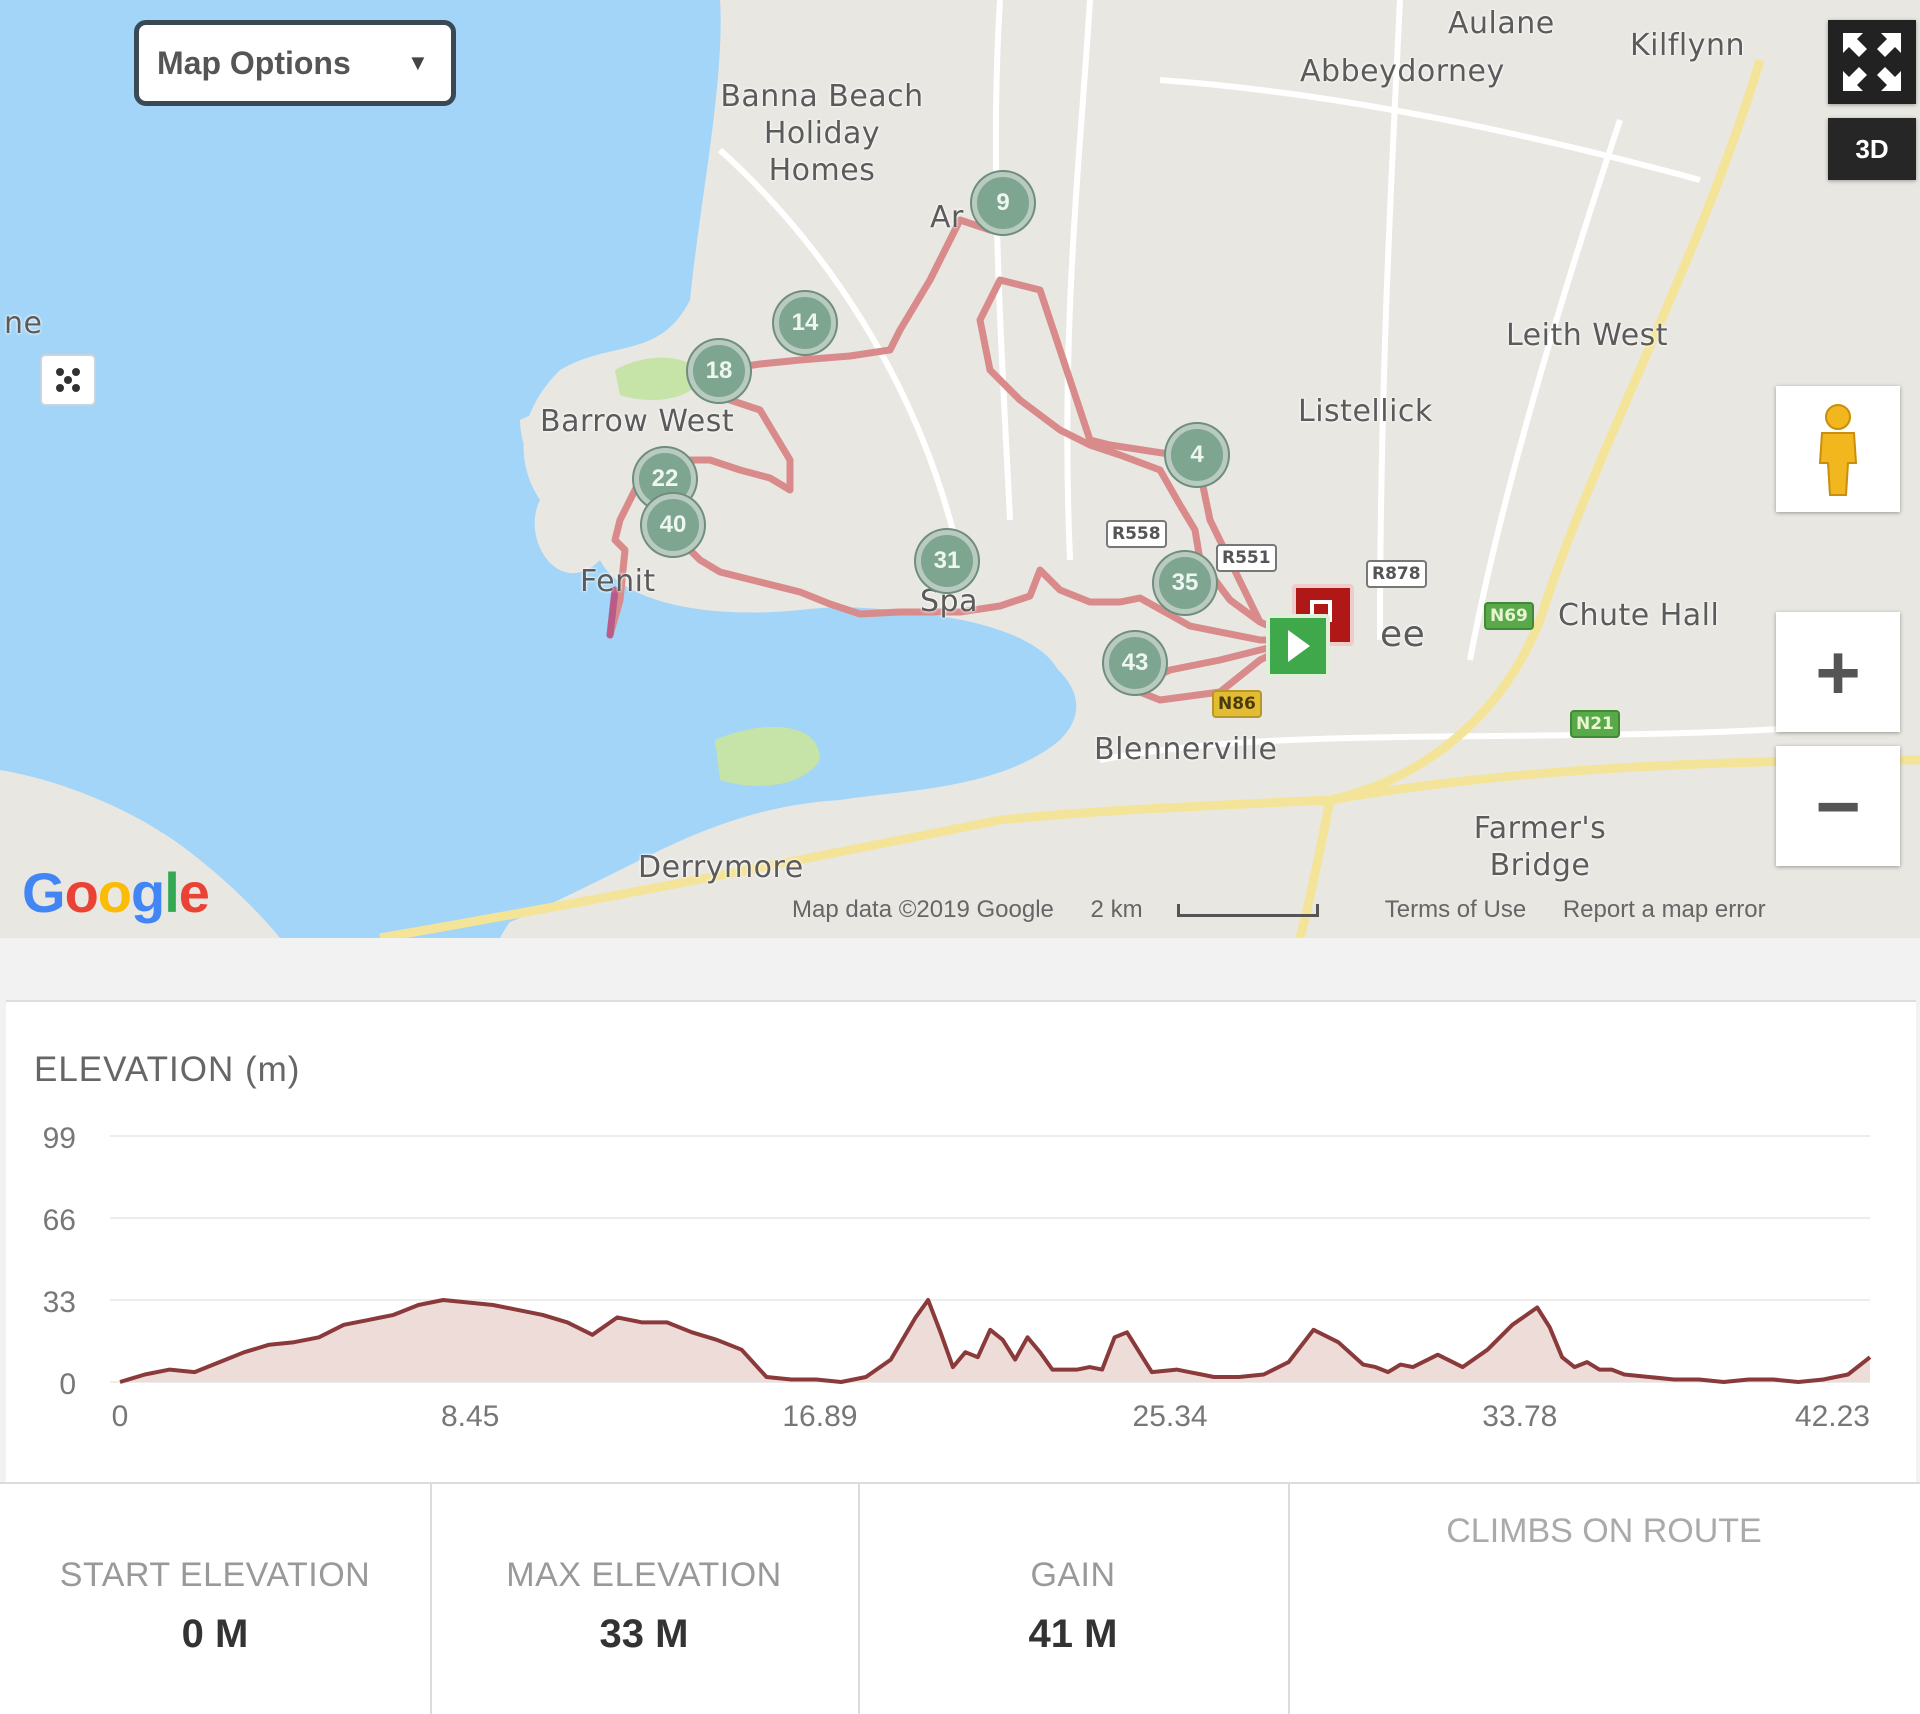  What do you see at coordinates (1185, 583) in the screenshot?
I see `km-marker-35: 35` at bounding box center [1185, 583].